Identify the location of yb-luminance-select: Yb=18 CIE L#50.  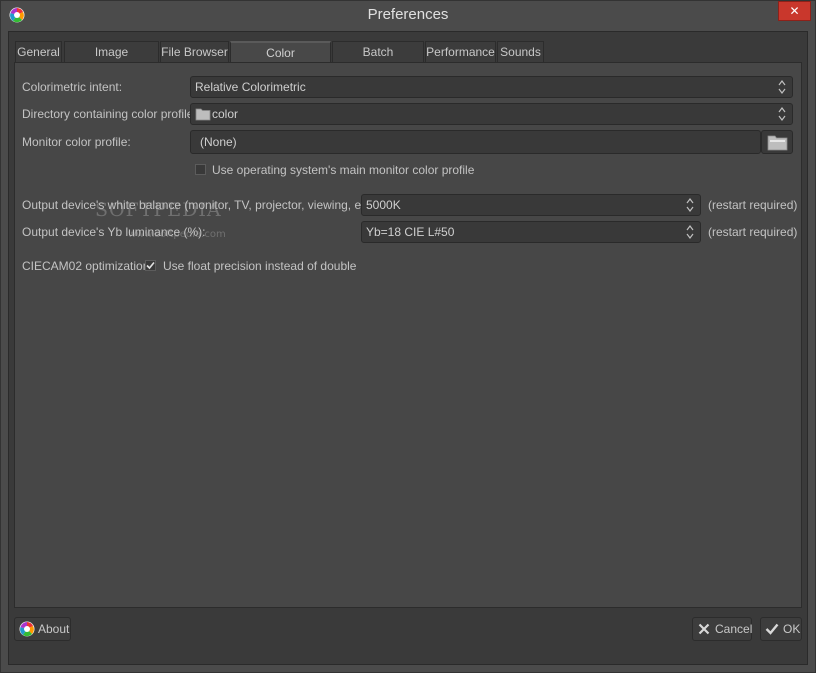
(531, 232).